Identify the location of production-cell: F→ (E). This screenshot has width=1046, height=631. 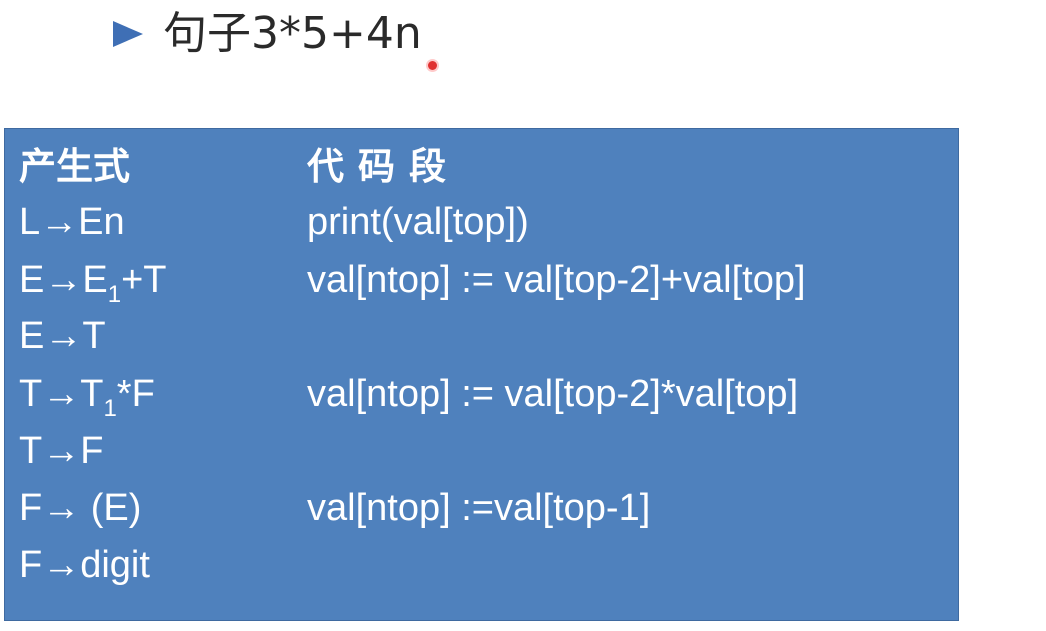
(80, 508).